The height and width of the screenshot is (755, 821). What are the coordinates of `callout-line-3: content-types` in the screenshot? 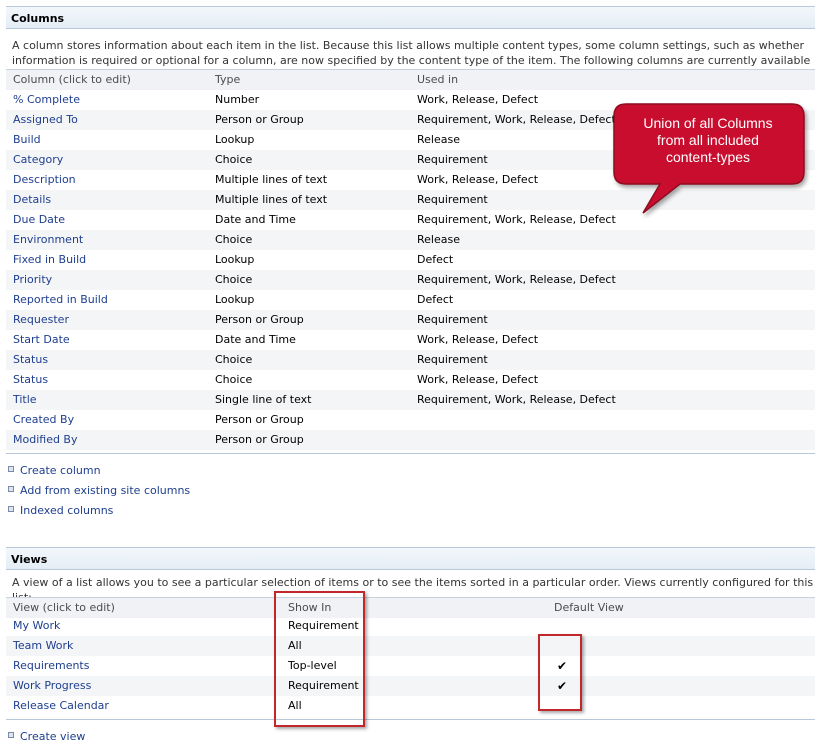 It's located at (708, 157).